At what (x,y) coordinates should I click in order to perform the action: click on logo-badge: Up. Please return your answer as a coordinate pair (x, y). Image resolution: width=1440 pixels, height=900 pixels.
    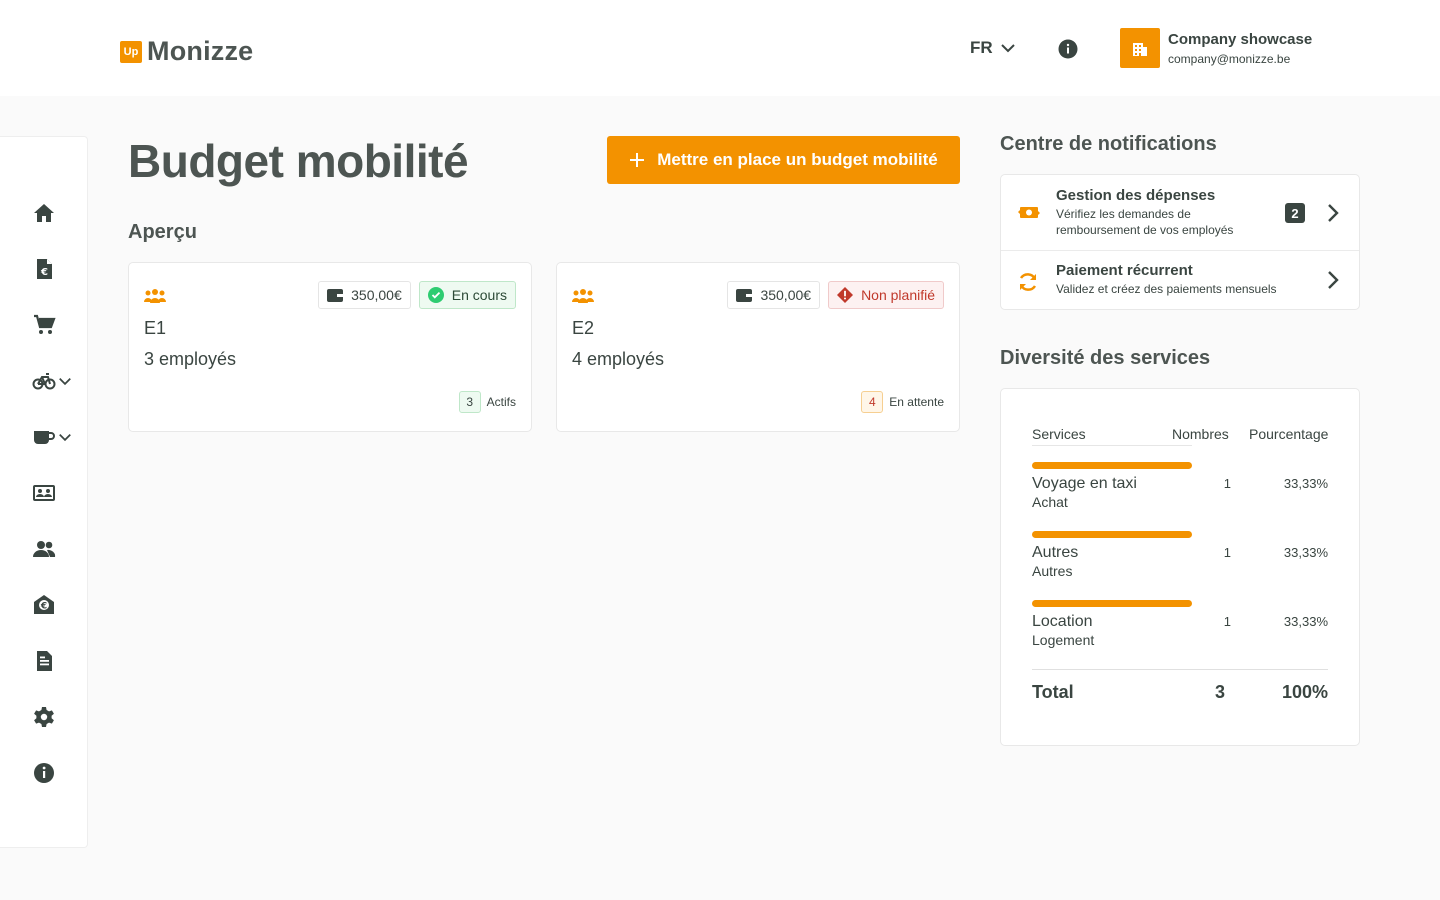
    Looking at the image, I should click on (131, 51).